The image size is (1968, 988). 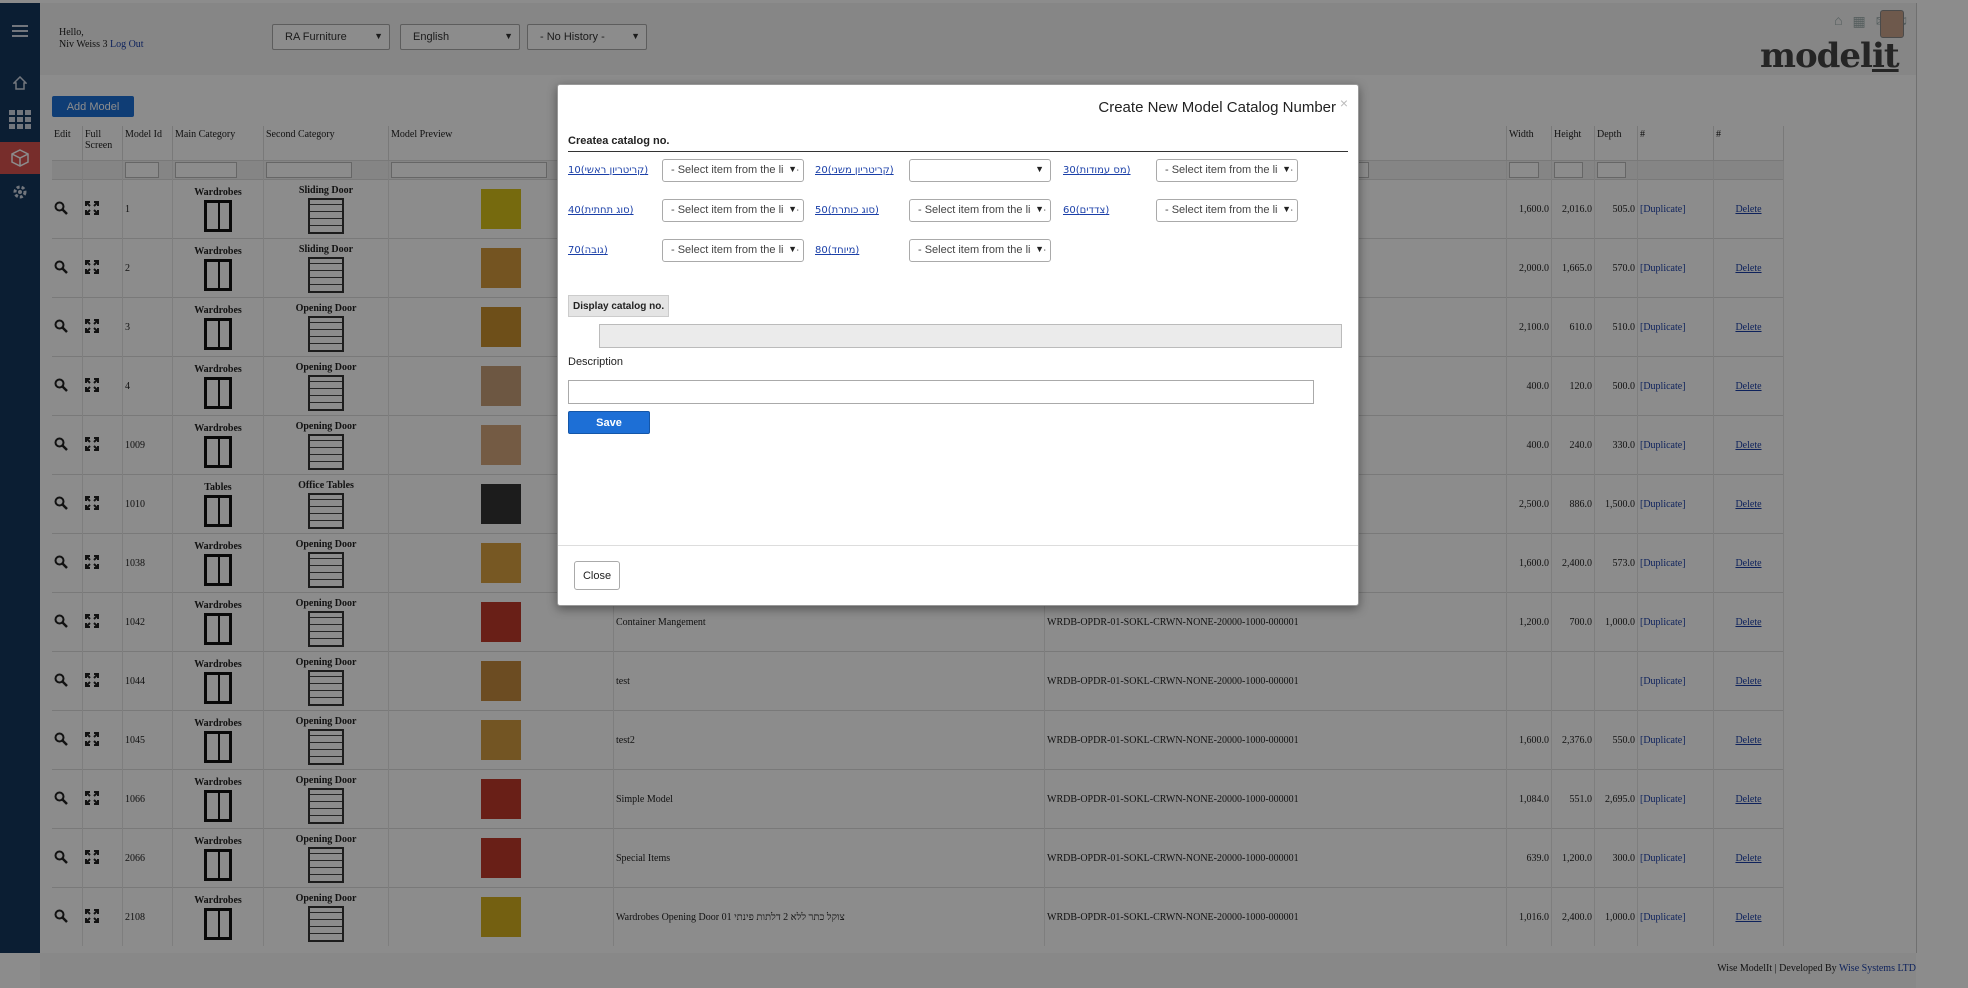 I want to click on description-textarea, so click(x=941, y=392).